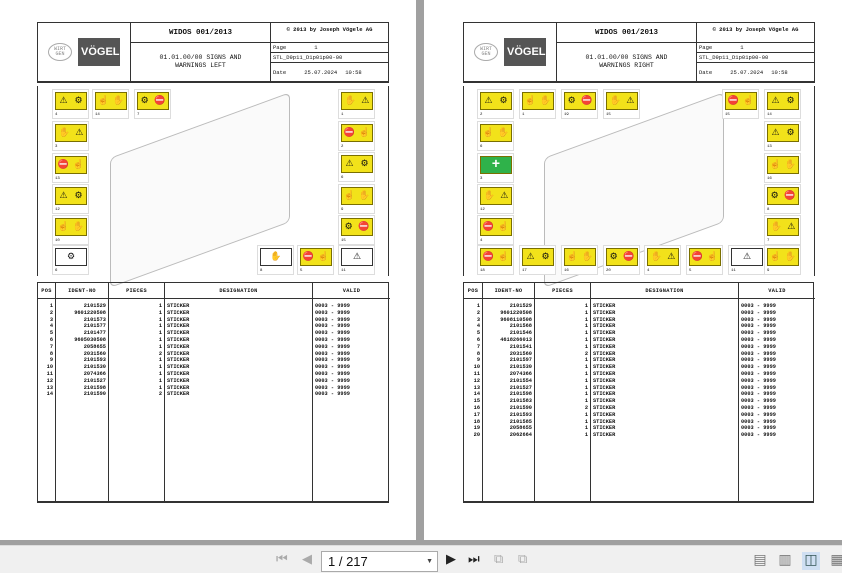 Image resolution: width=842 pixels, height=573 pixels. I want to click on table-cell: 9, so click(51, 360).